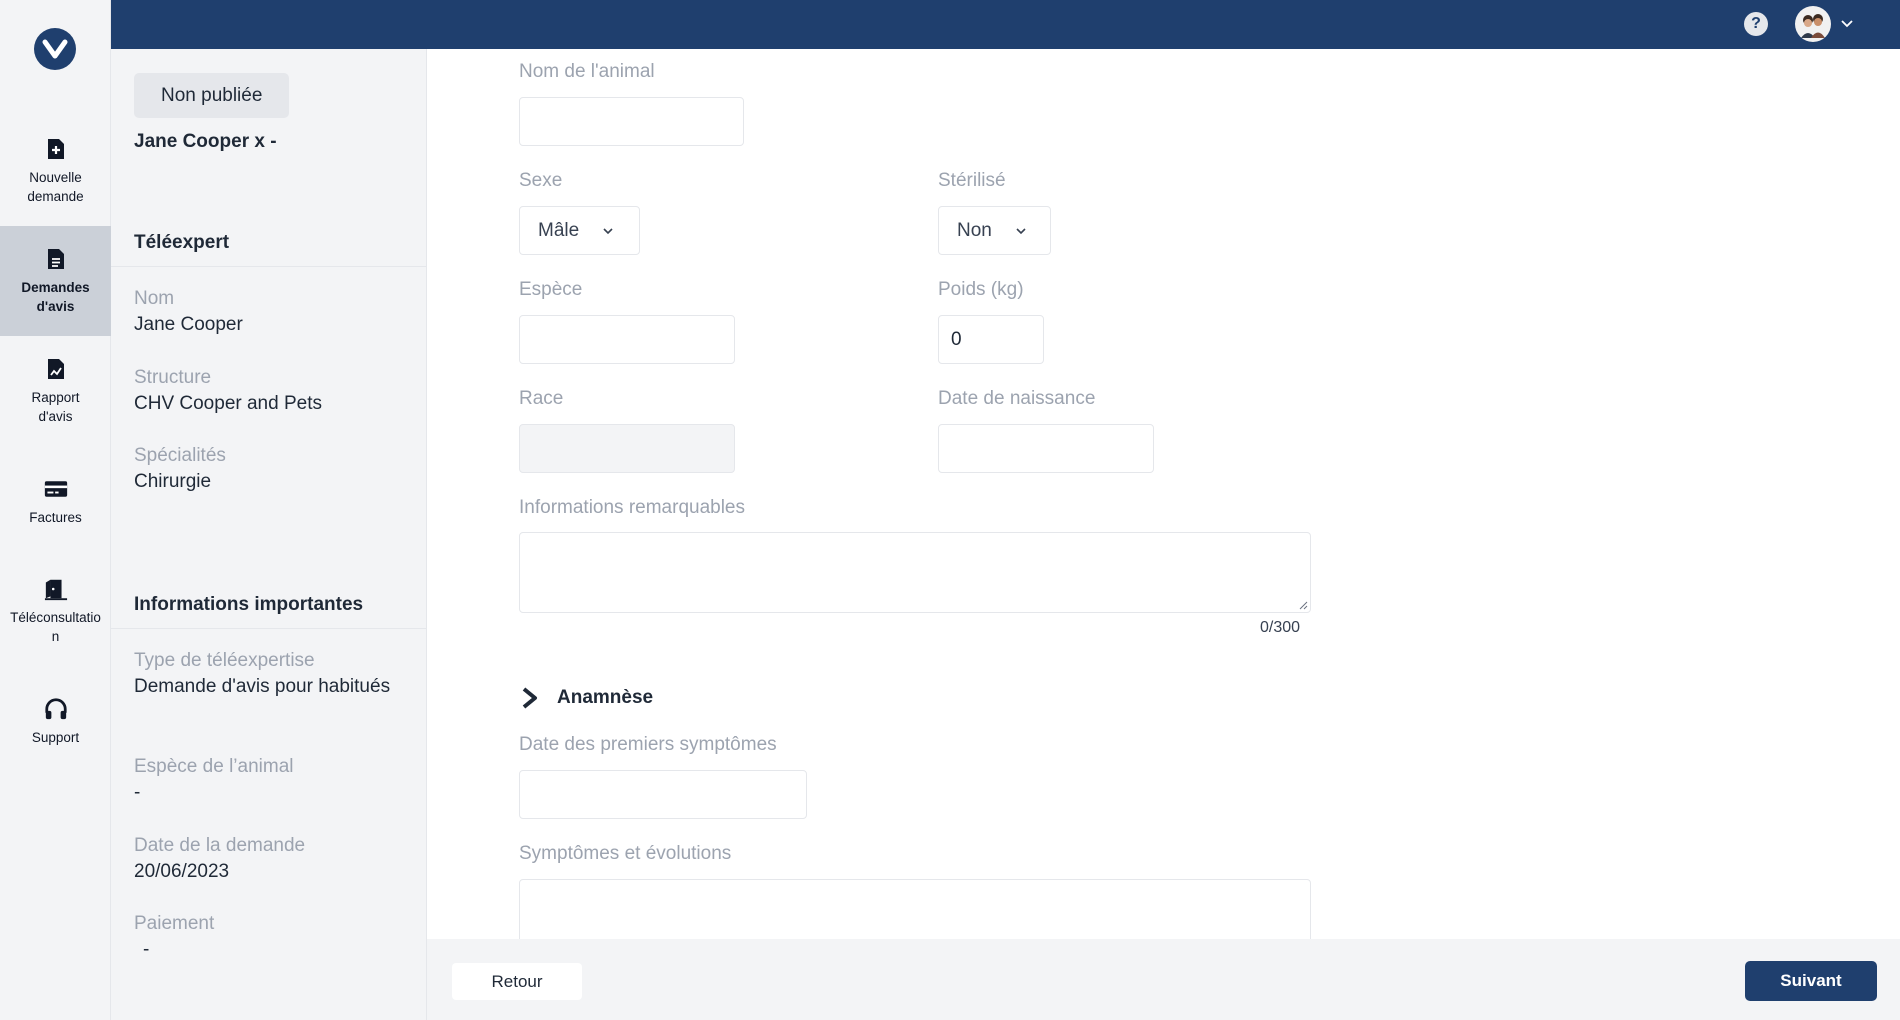 Image resolution: width=1900 pixels, height=1020 pixels. Describe the element at coordinates (56, 709) in the screenshot. I see `headphones-icon` at that location.